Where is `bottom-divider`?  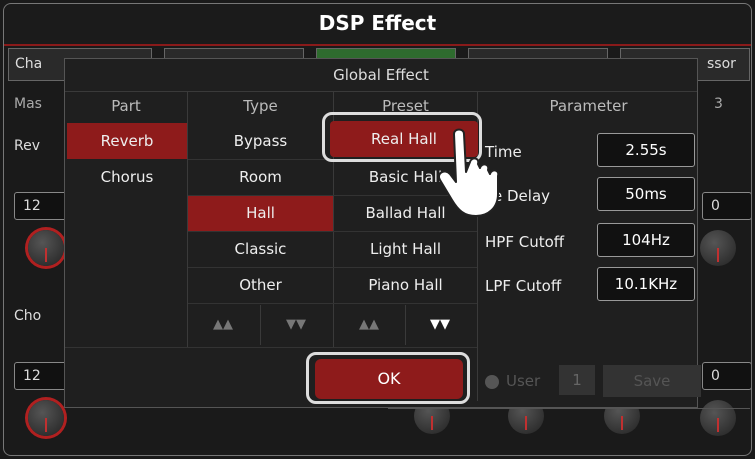 bottom-divider is located at coordinates (569, 408).